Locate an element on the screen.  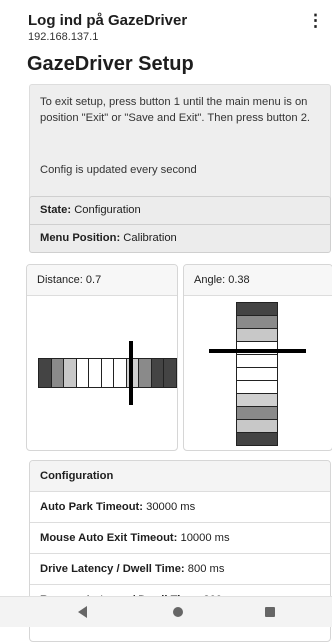
page-title: GazeDriver Setup is located at coordinates (110, 64).